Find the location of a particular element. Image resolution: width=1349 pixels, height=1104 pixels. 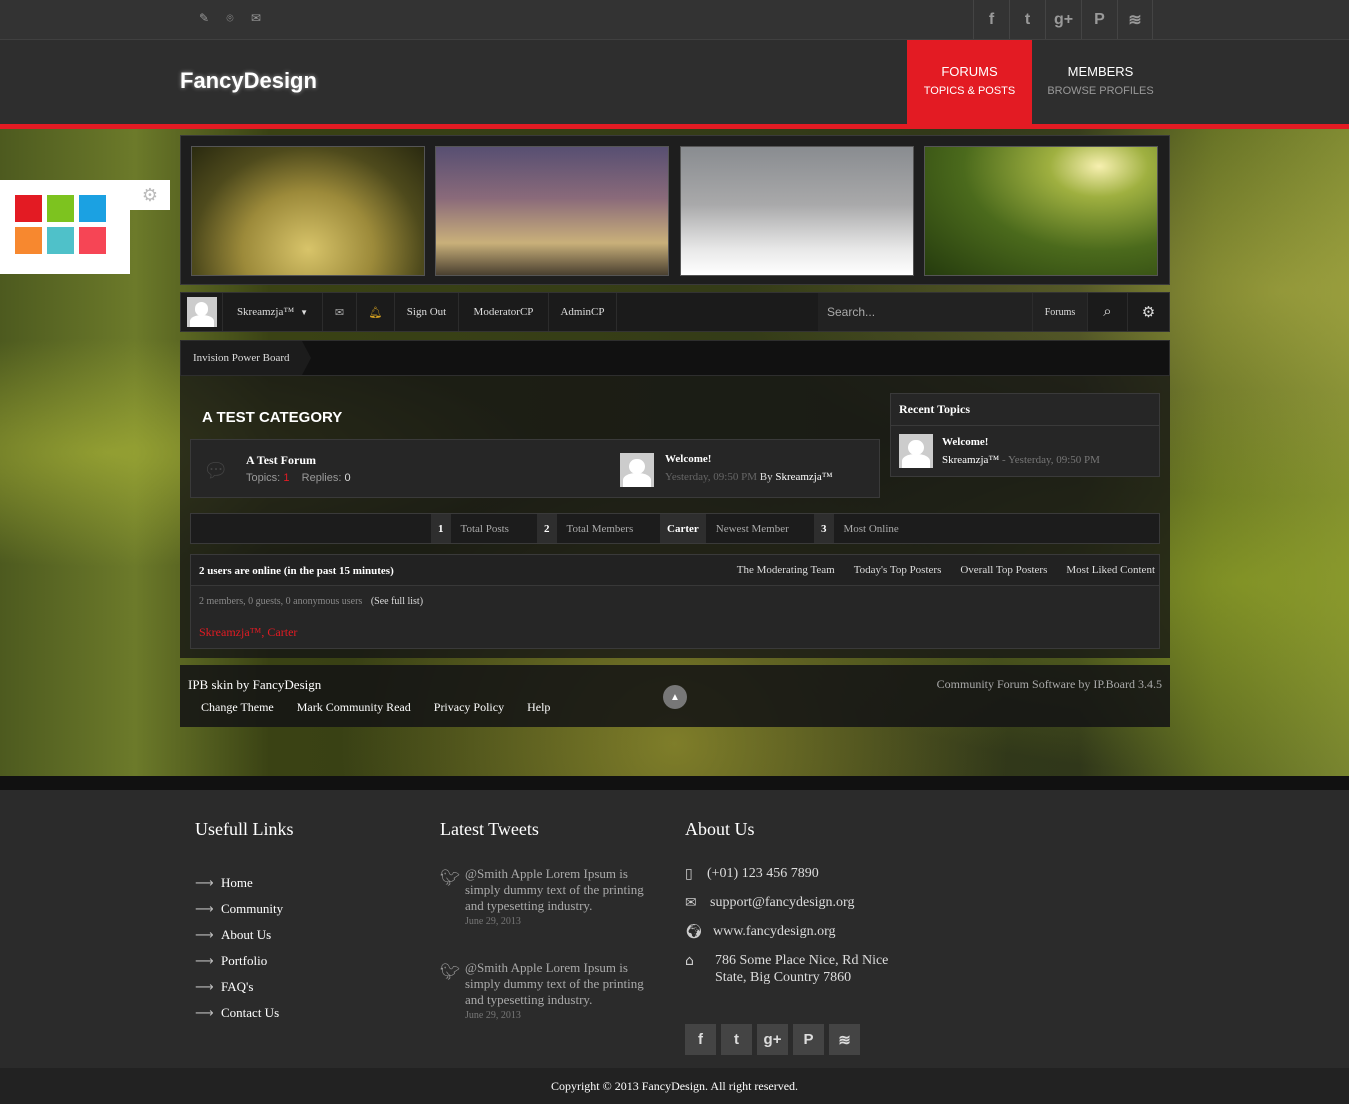

nav-tab-subtitle: TOPICS & POSTS is located at coordinates (969, 91).